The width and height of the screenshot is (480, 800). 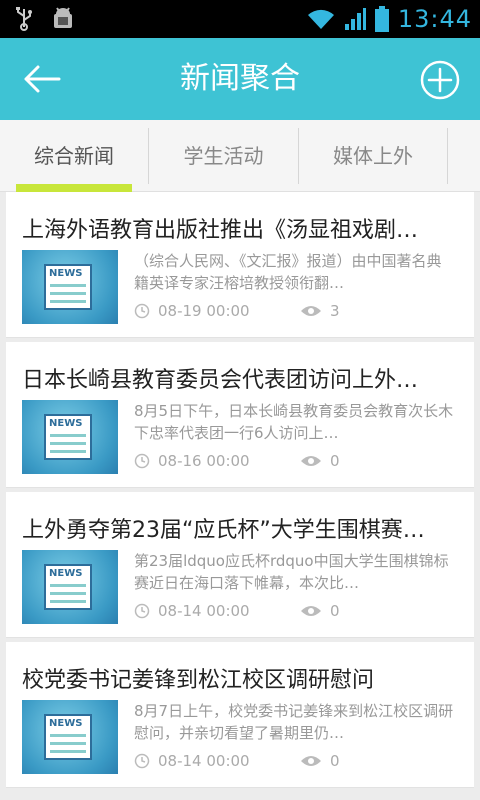 What do you see at coordinates (335, 311) in the screenshot?
I see `news-views: 3` at bounding box center [335, 311].